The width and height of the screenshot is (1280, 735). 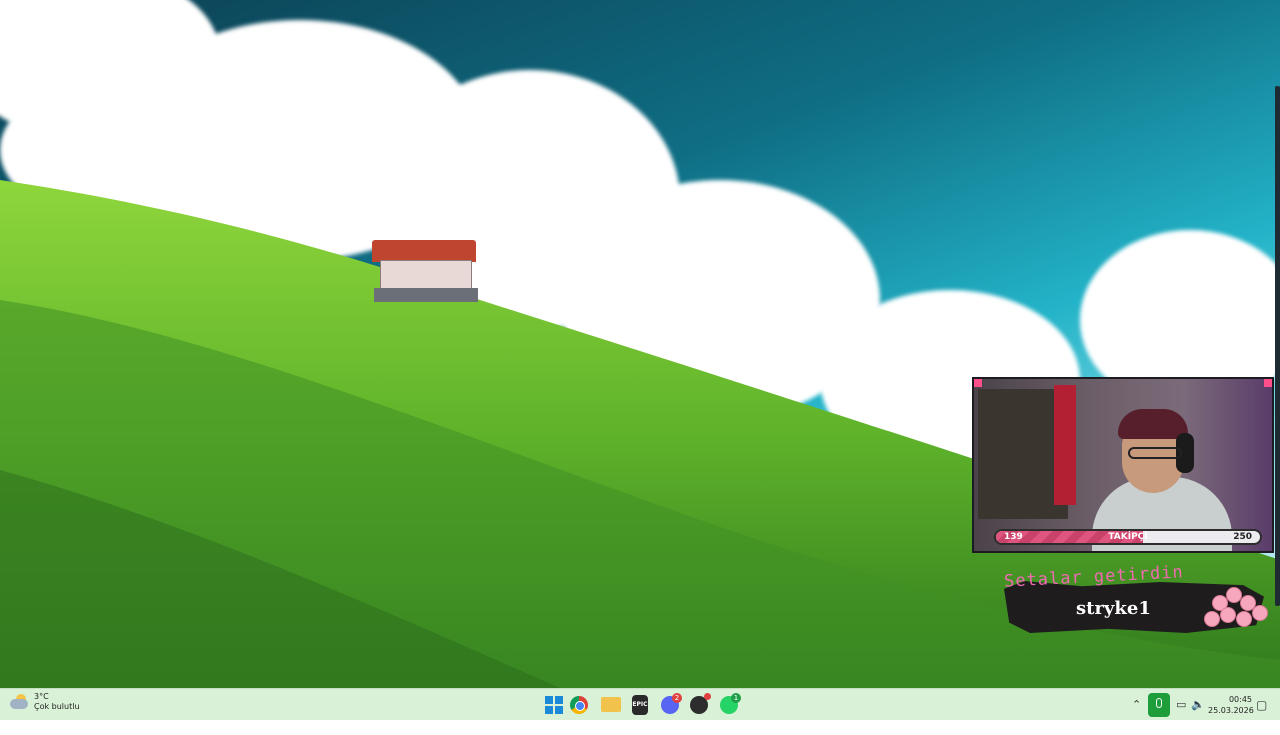 What do you see at coordinates (611, 704) in the screenshot?
I see `folder-icon` at bounding box center [611, 704].